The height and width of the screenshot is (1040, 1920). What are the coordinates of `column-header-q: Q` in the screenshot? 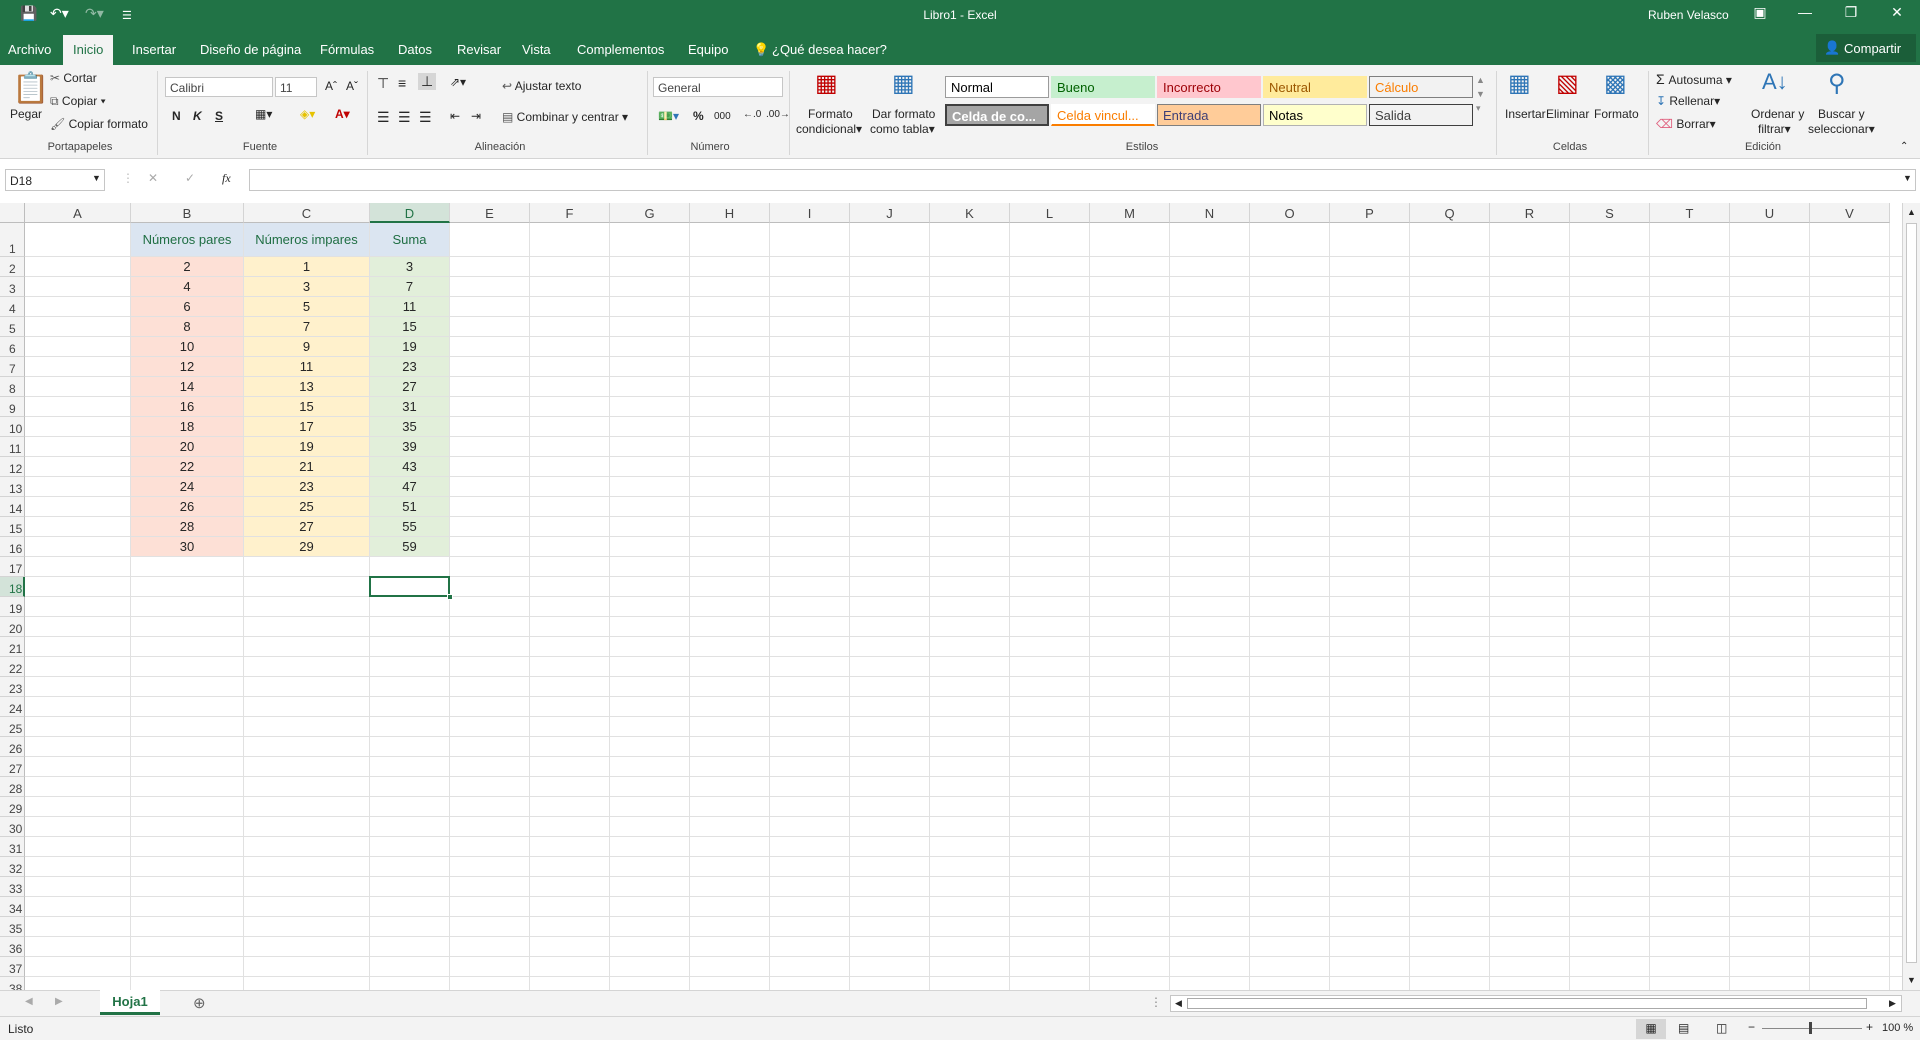 It's located at (1450, 213).